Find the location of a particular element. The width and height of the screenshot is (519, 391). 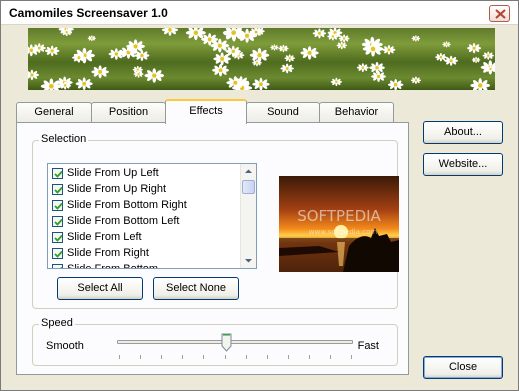

select-all-label: Select All is located at coordinates (100, 288).